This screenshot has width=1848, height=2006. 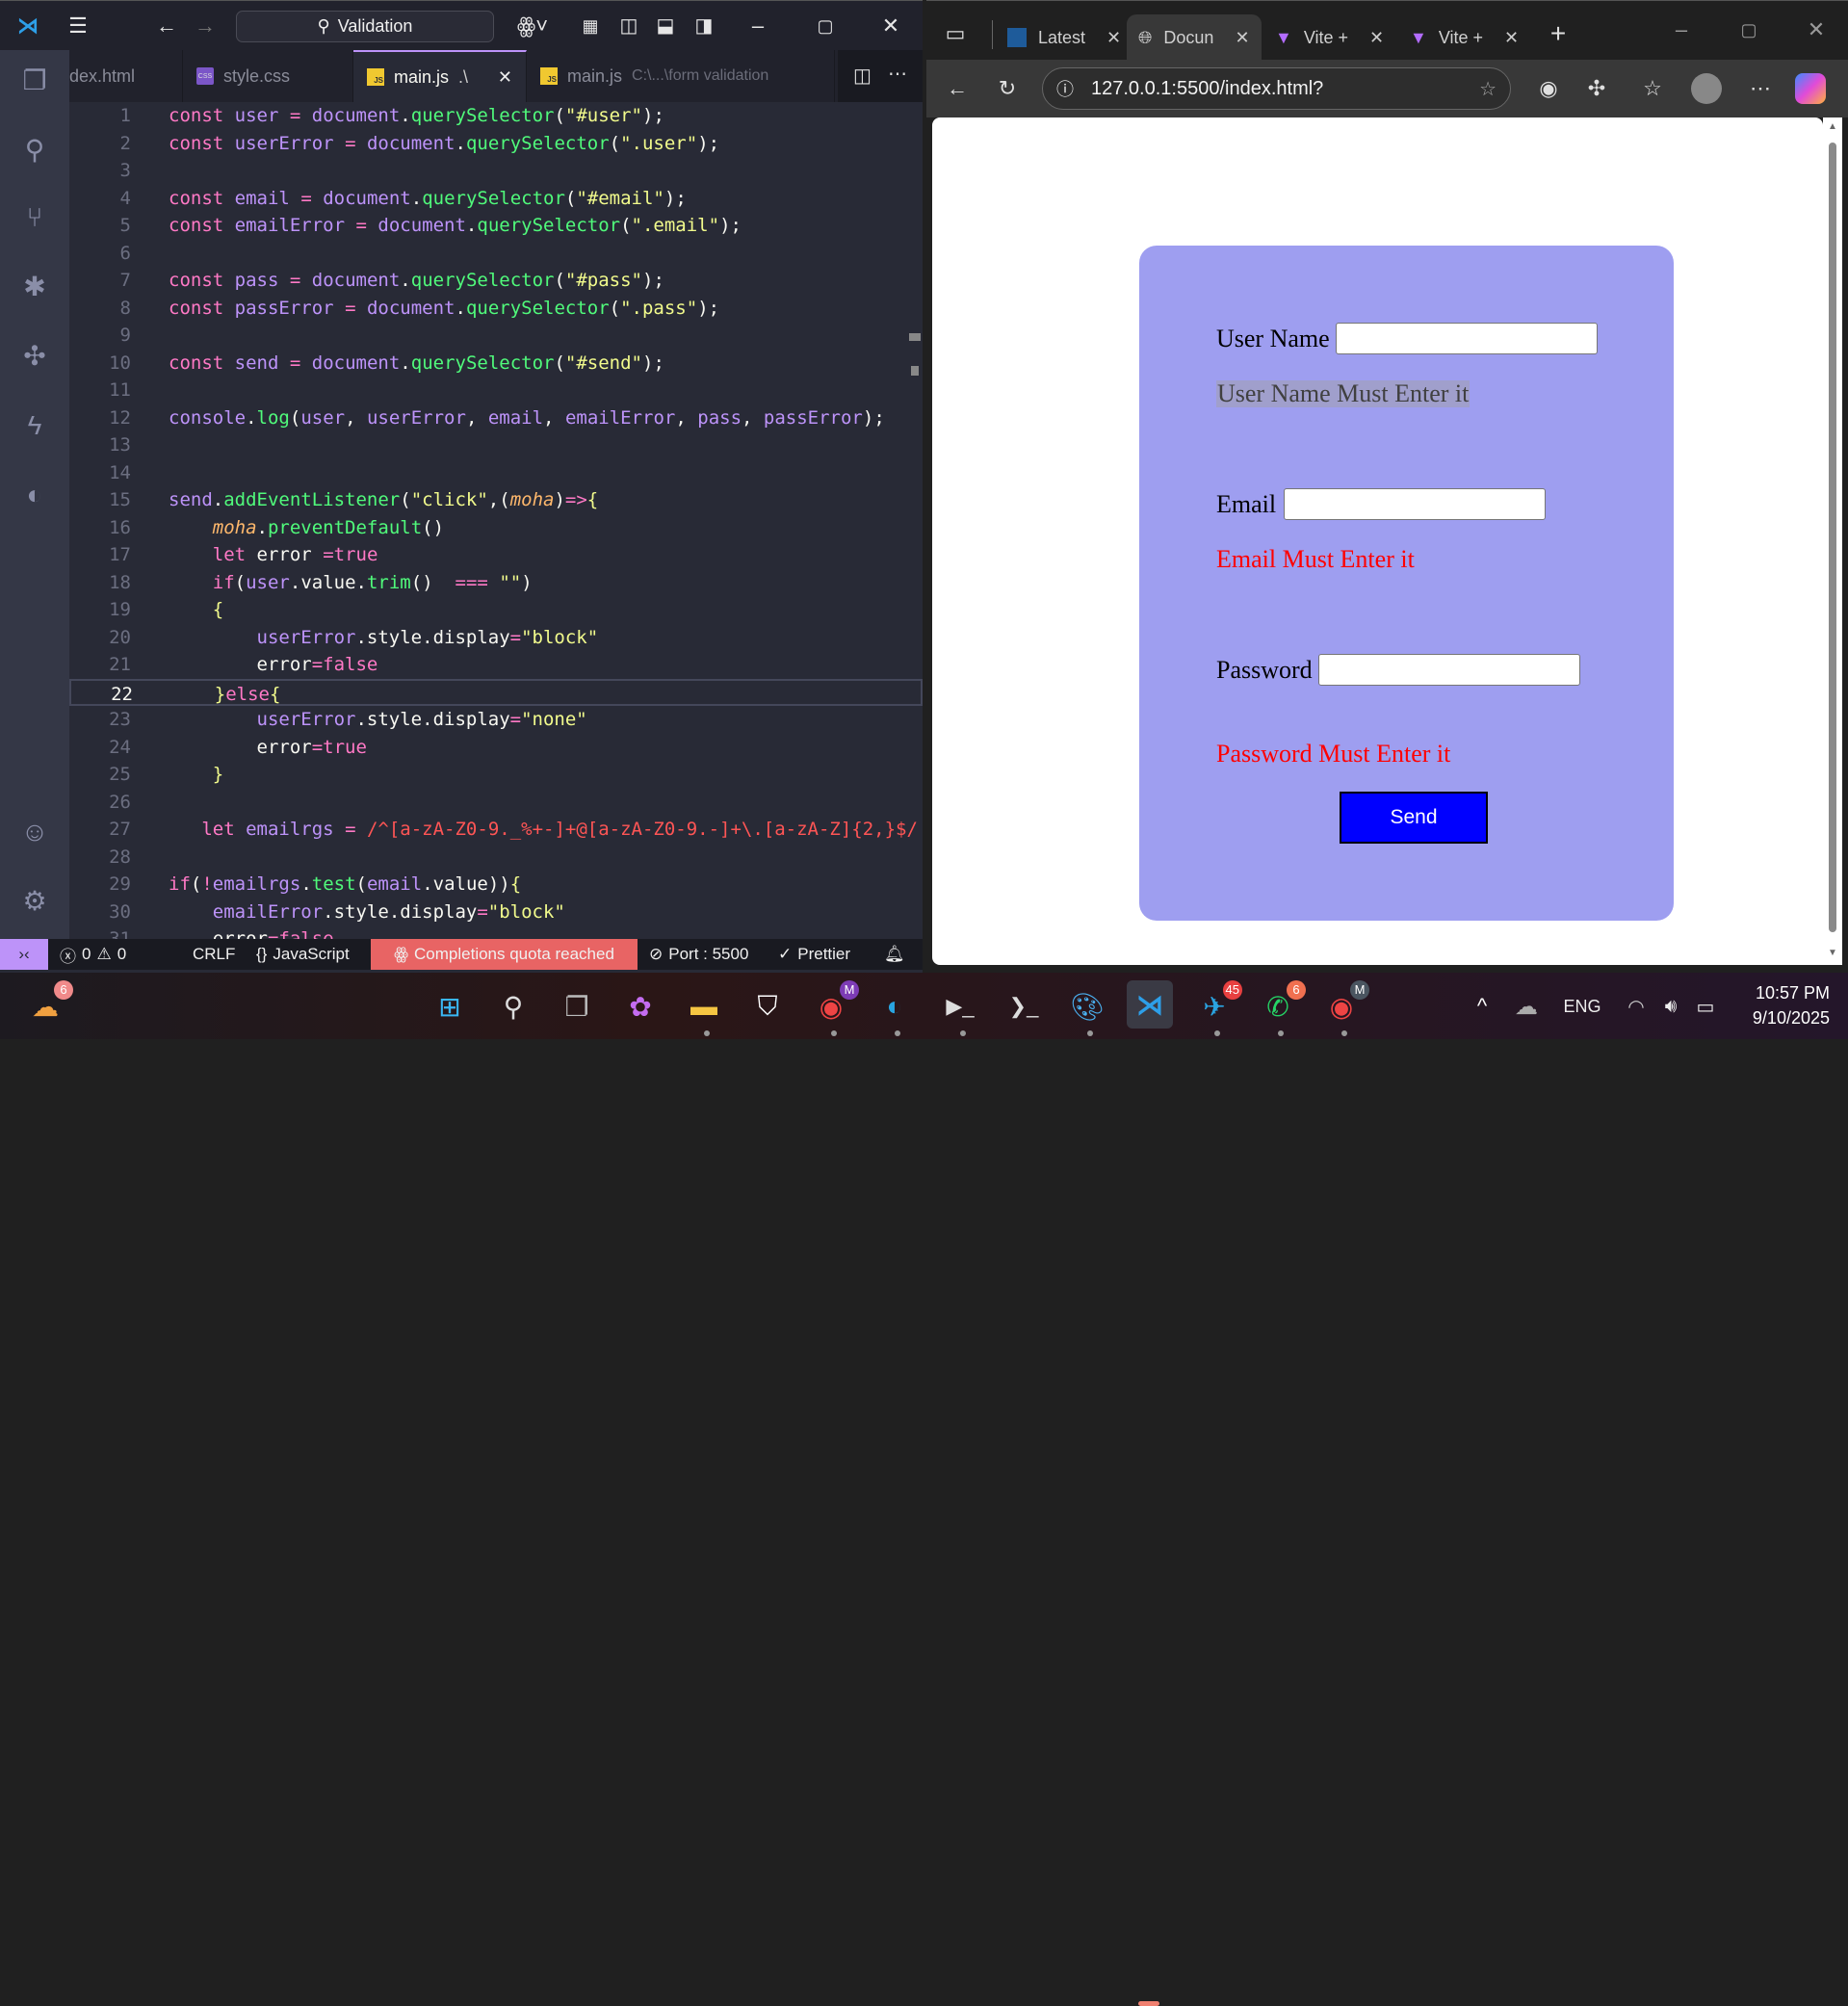 I want to click on address-bar: ⓘ 127.0.0.1:5500/index.html? ☆, so click(x=1276, y=88).